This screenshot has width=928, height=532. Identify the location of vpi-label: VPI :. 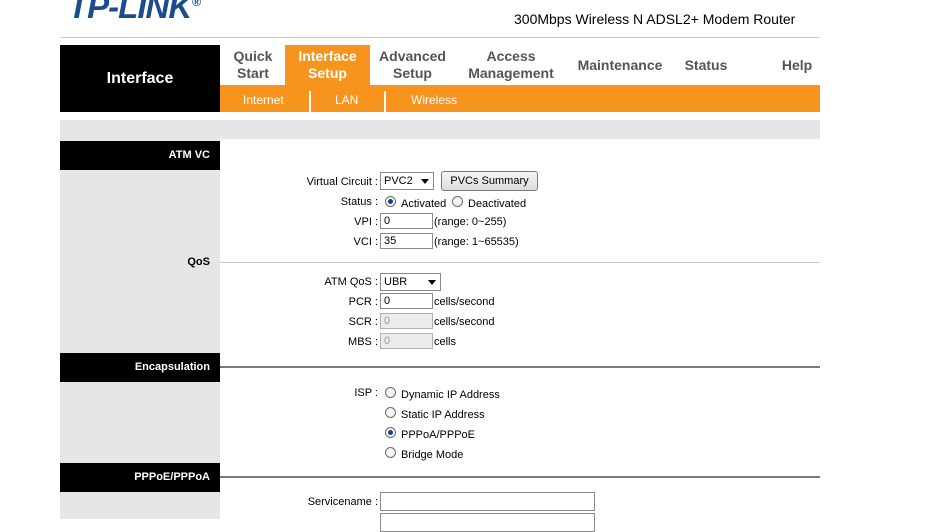
(366, 222).